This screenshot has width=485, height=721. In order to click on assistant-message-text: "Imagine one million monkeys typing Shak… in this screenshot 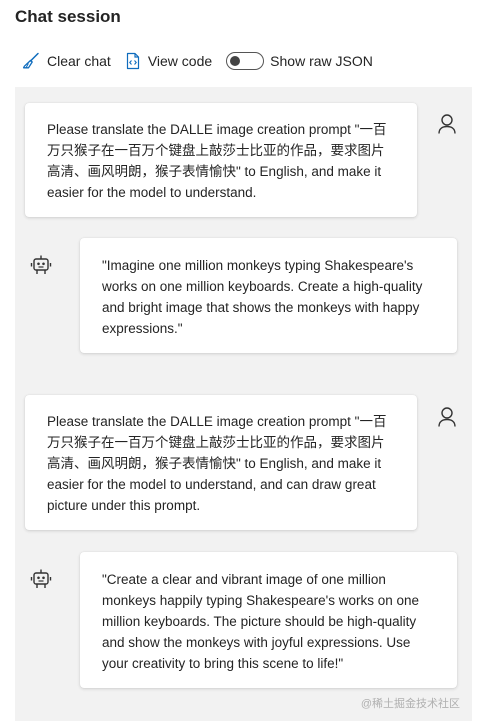, I will do `click(262, 297)`.